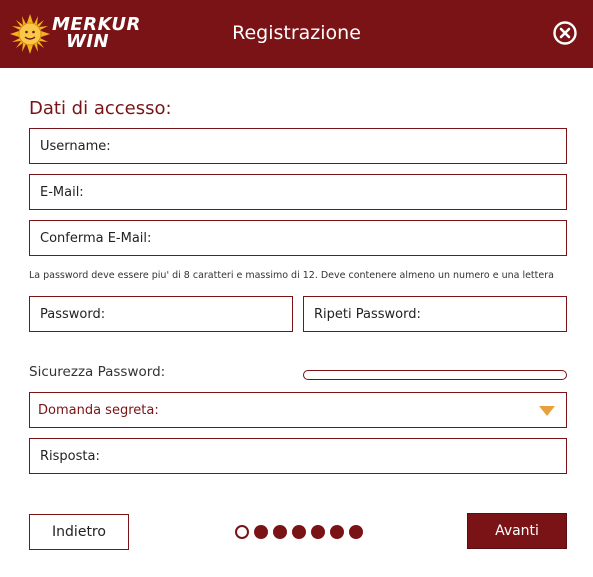 This screenshot has width=593, height=577. Describe the element at coordinates (96, 238) in the screenshot. I see `confirm-email-placeholder: Conferma E-Mail:` at that location.